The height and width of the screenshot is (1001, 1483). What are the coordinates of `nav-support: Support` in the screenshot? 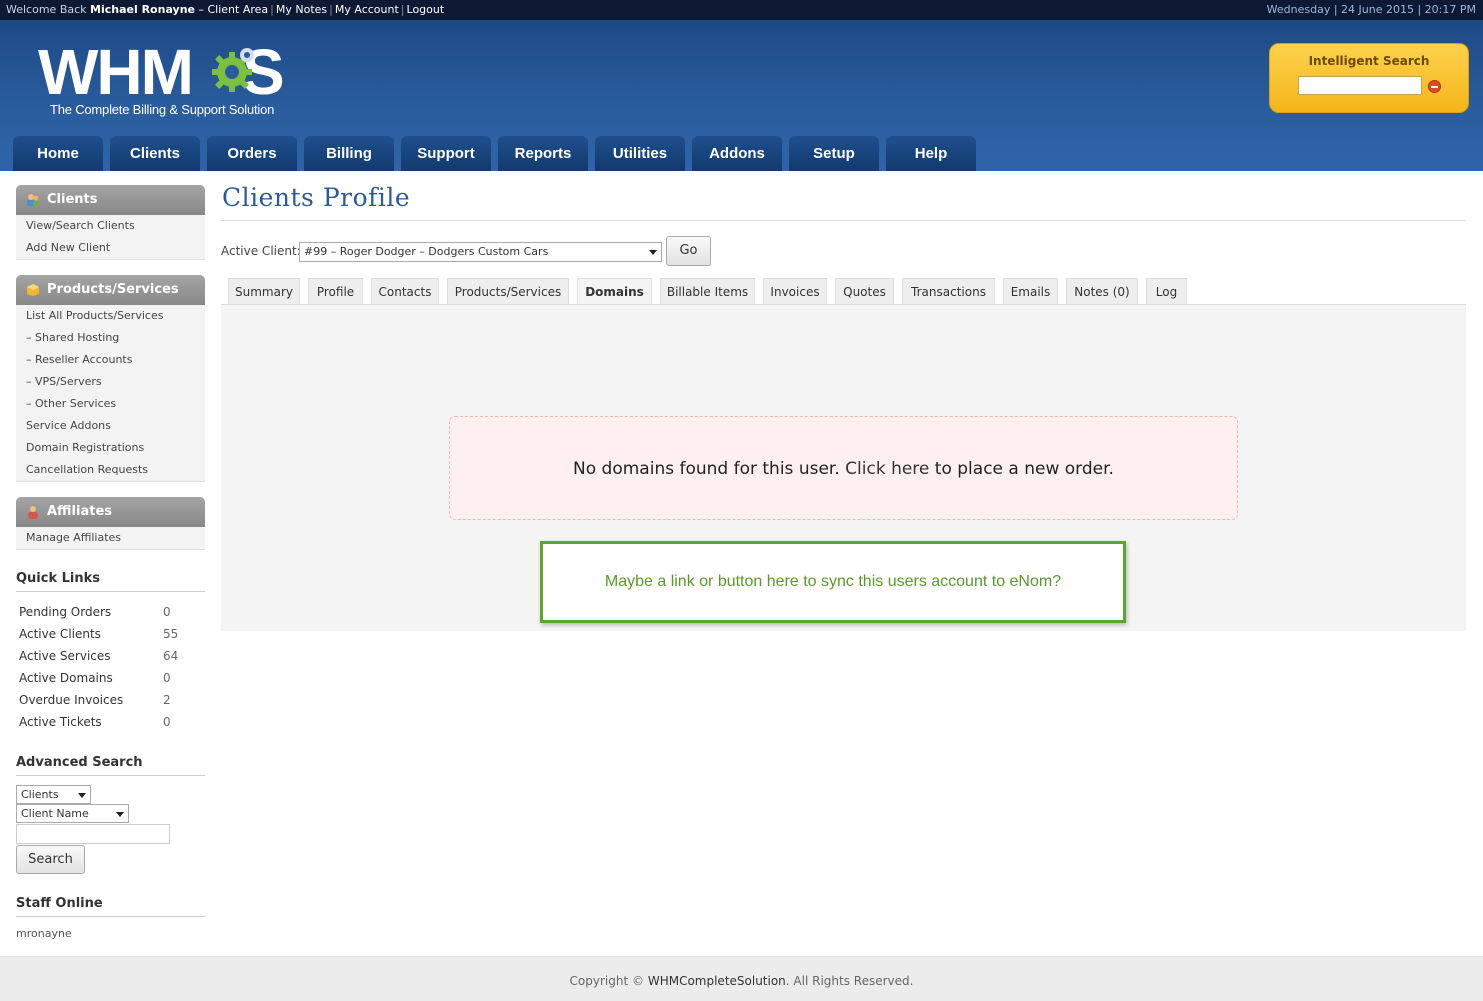 It's located at (446, 153).